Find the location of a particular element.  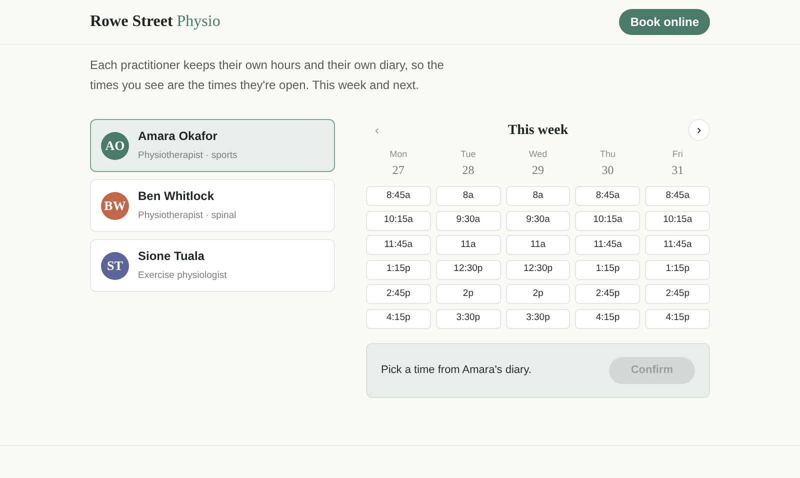

weekday-label: Fri is located at coordinates (677, 154).